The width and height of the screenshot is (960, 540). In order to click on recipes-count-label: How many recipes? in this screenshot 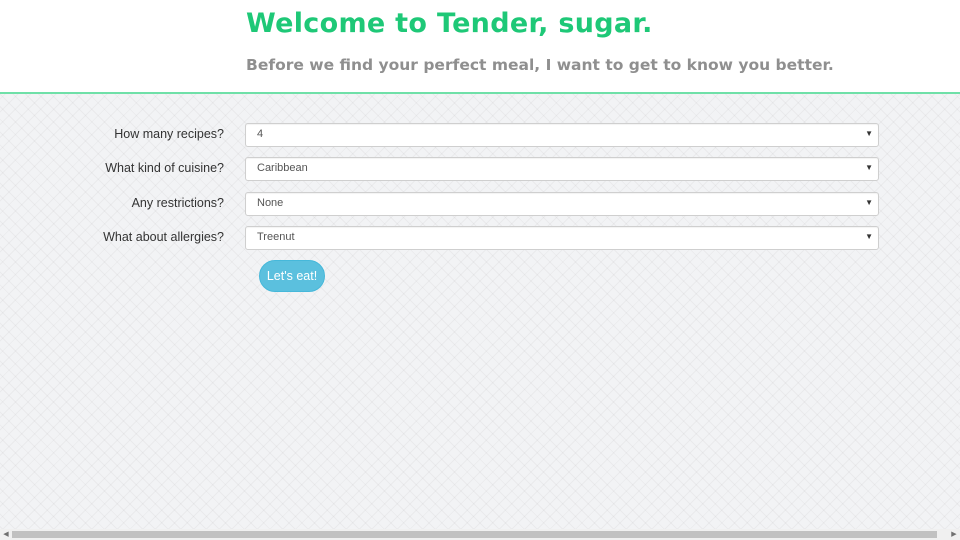, I will do `click(169, 134)`.